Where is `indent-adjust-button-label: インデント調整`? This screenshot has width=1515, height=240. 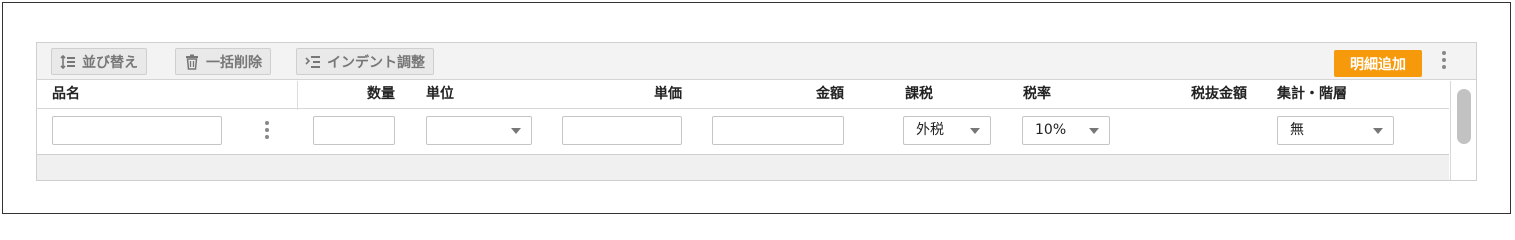 indent-adjust-button-label: インデント調整 is located at coordinates (376, 62).